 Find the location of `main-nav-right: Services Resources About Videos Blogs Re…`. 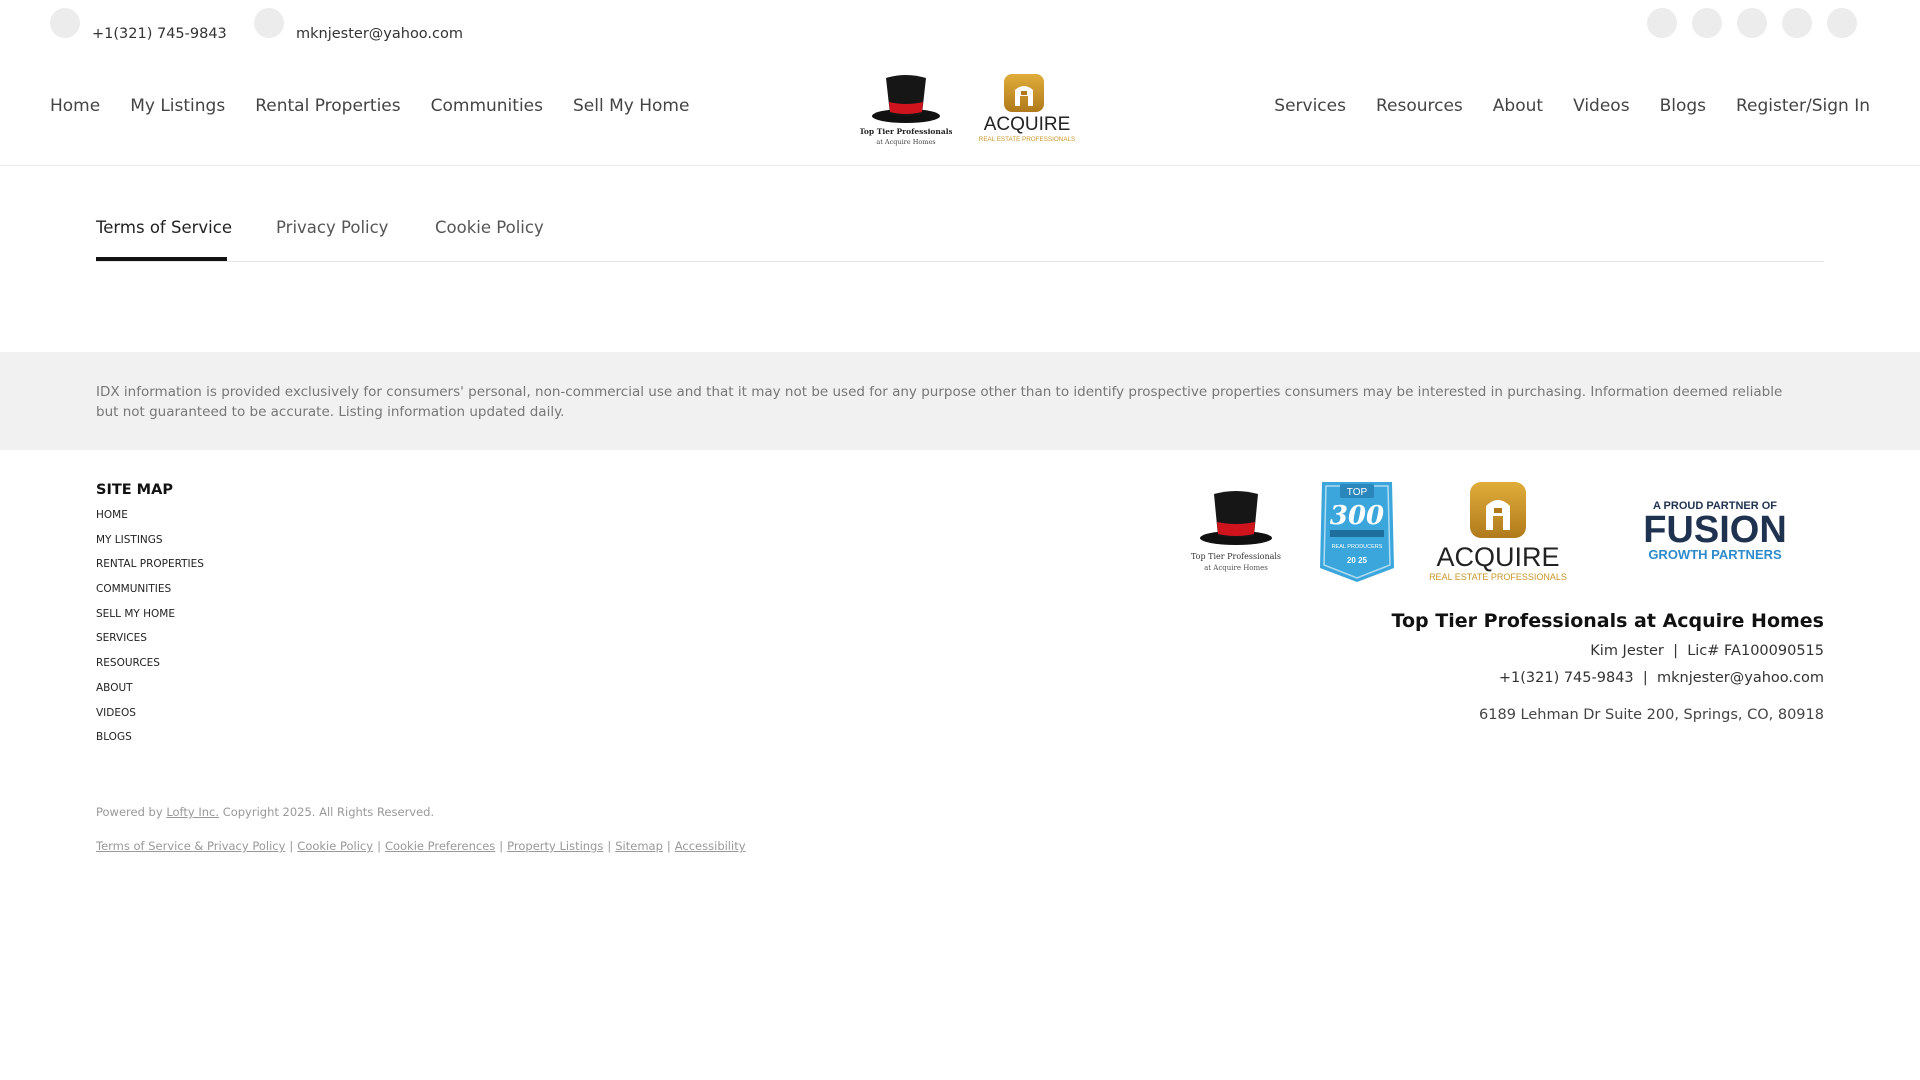

main-nav-right: Services Resources About Videos Blogs Re… is located at coordinates (1572, 106).